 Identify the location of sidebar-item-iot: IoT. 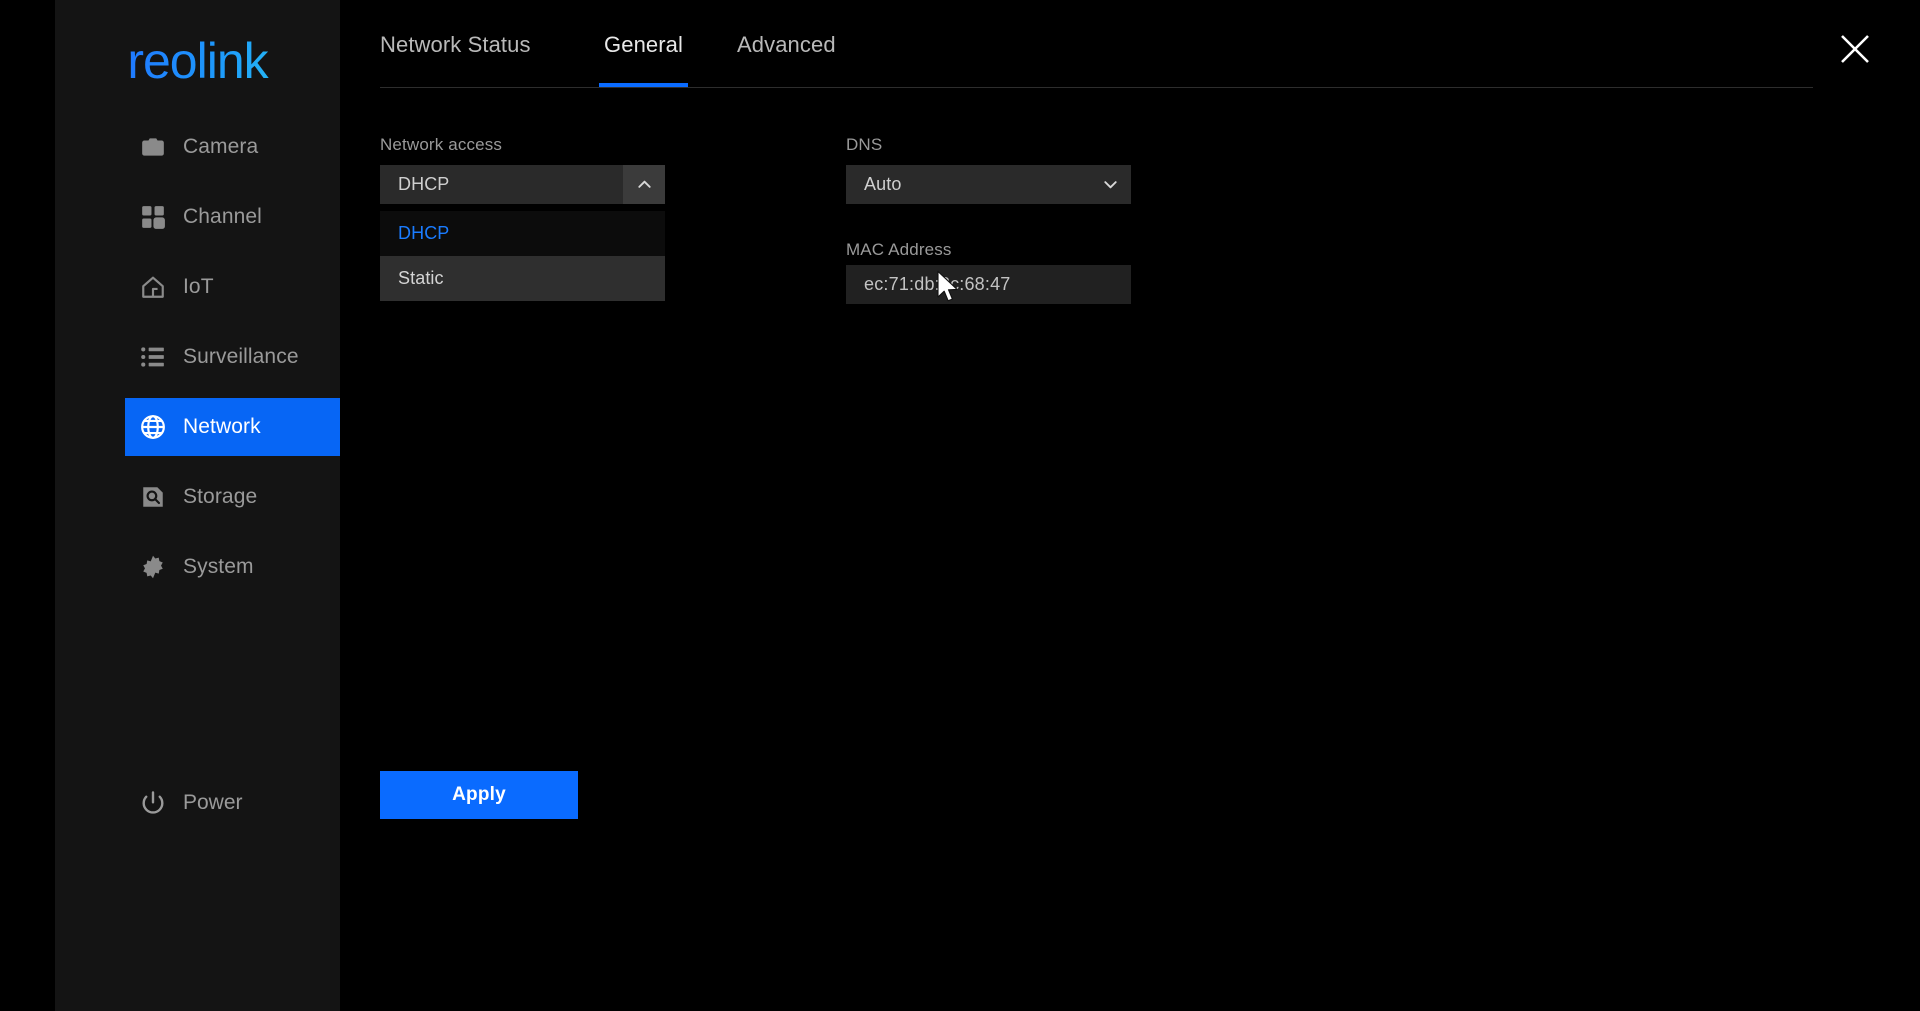
(204, 287).